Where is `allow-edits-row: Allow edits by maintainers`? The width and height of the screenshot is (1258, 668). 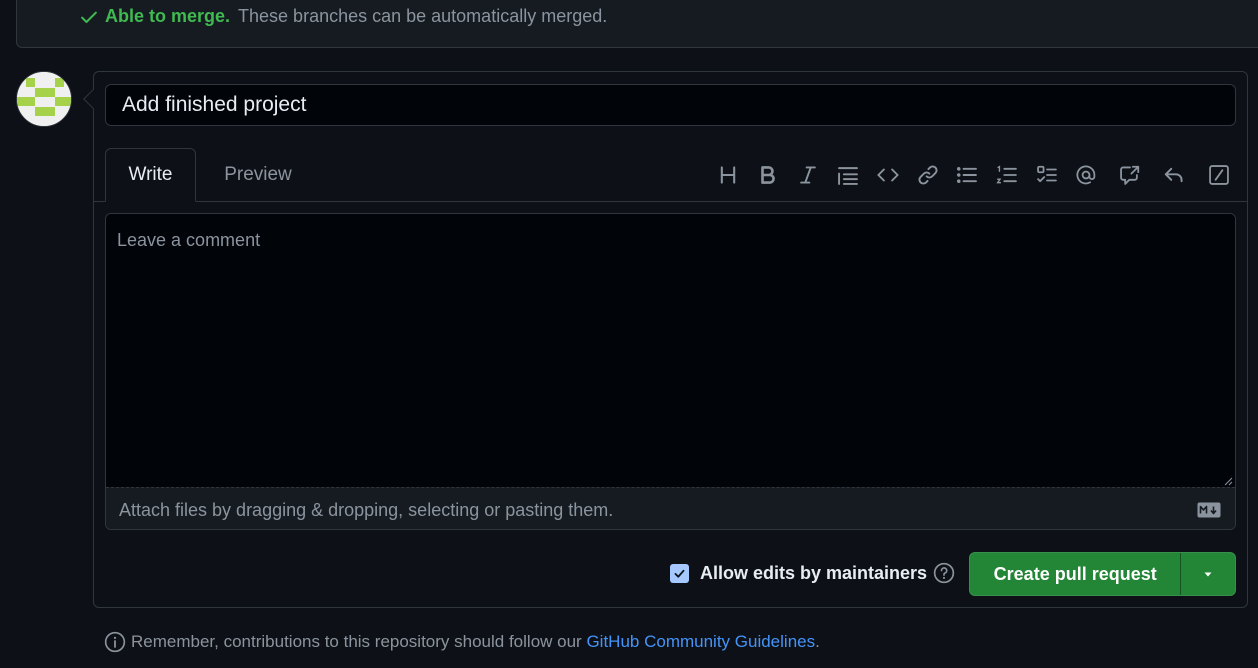
allow-edits-row: Allow edits by maintainers is located at coordinates (812, 573).